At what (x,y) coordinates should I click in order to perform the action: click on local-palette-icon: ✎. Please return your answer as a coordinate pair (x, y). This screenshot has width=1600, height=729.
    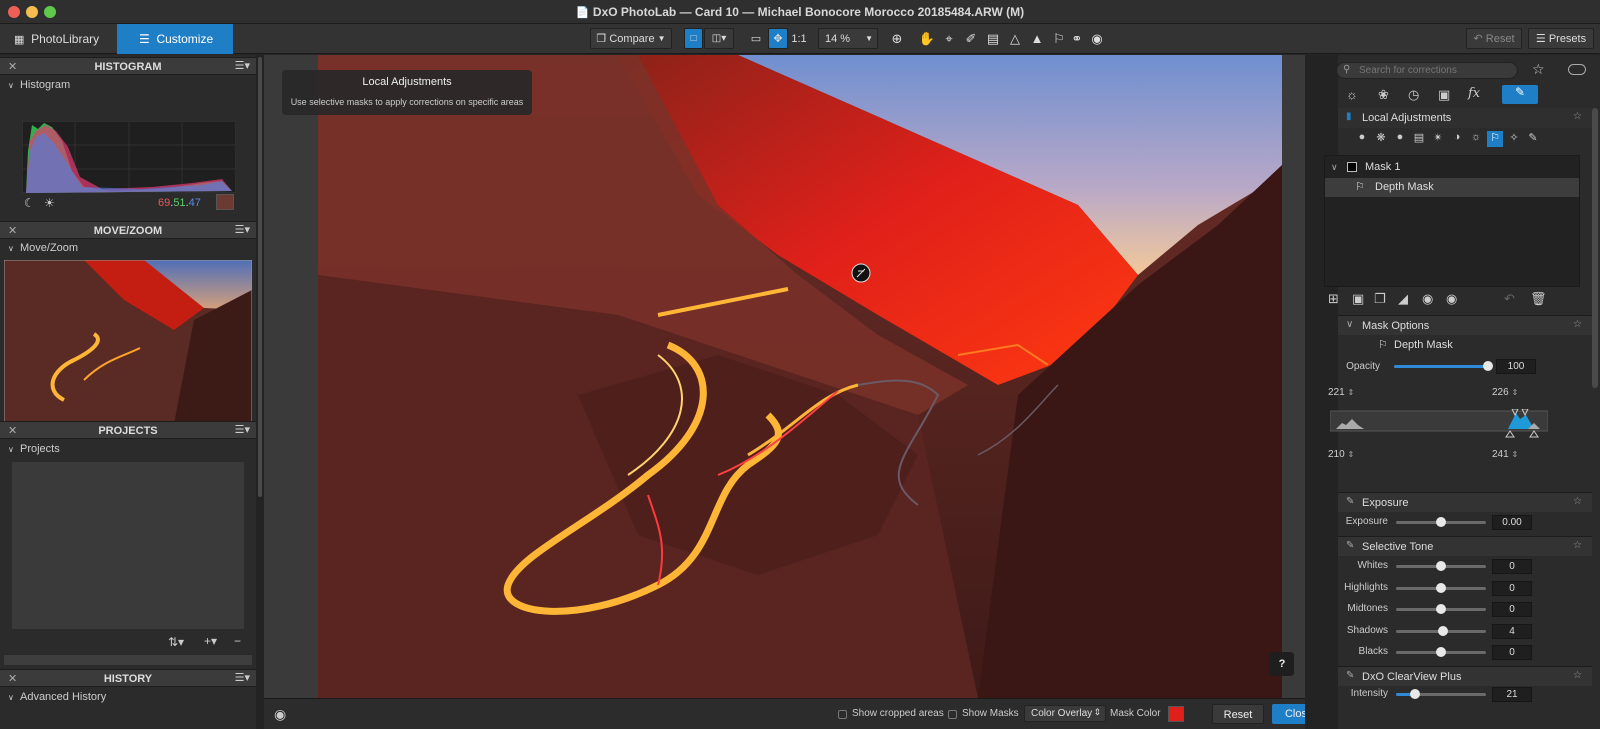
    Looking at the image, I should click on (1520, 94).